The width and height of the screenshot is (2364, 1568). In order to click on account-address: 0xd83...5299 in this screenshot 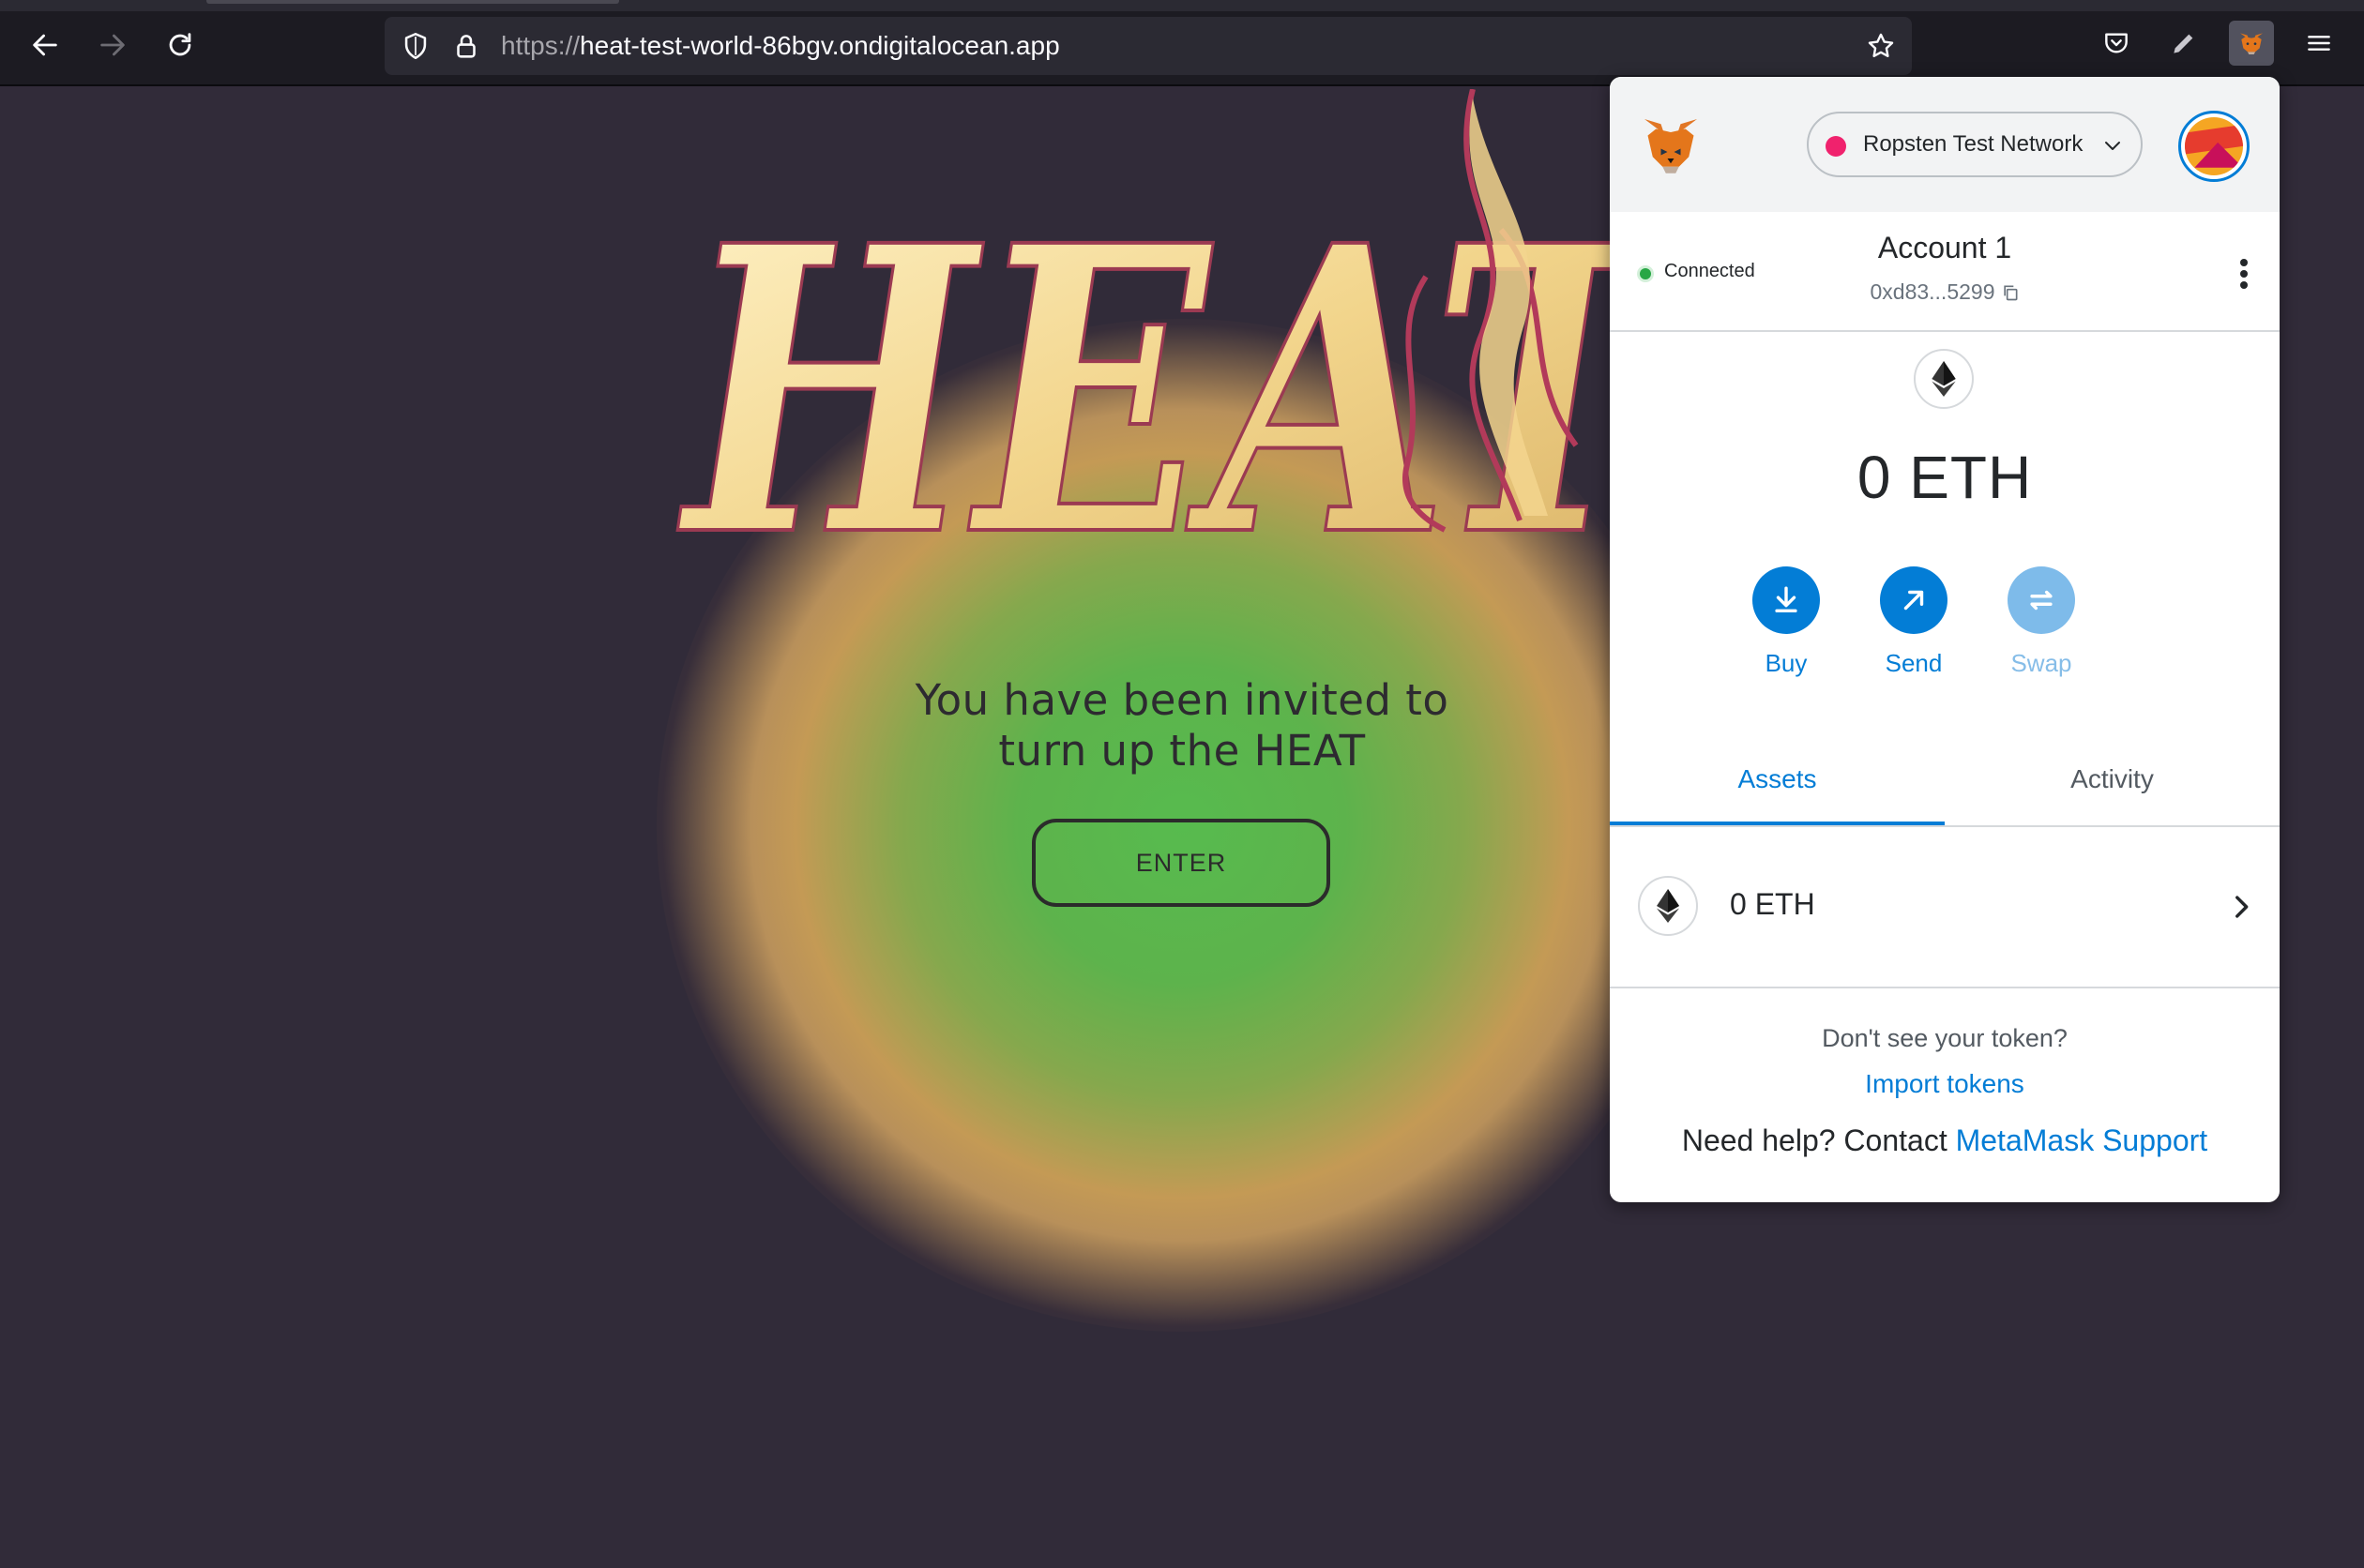, I will do `click(1945, 292)`.